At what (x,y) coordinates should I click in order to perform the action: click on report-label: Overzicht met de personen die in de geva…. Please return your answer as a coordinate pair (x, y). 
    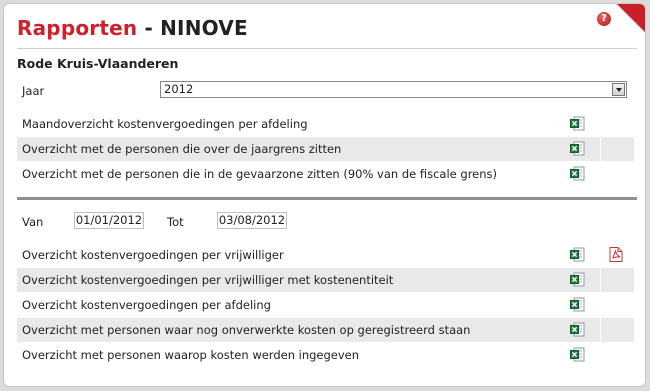
    Looking at the image, I should click on (260, 174).